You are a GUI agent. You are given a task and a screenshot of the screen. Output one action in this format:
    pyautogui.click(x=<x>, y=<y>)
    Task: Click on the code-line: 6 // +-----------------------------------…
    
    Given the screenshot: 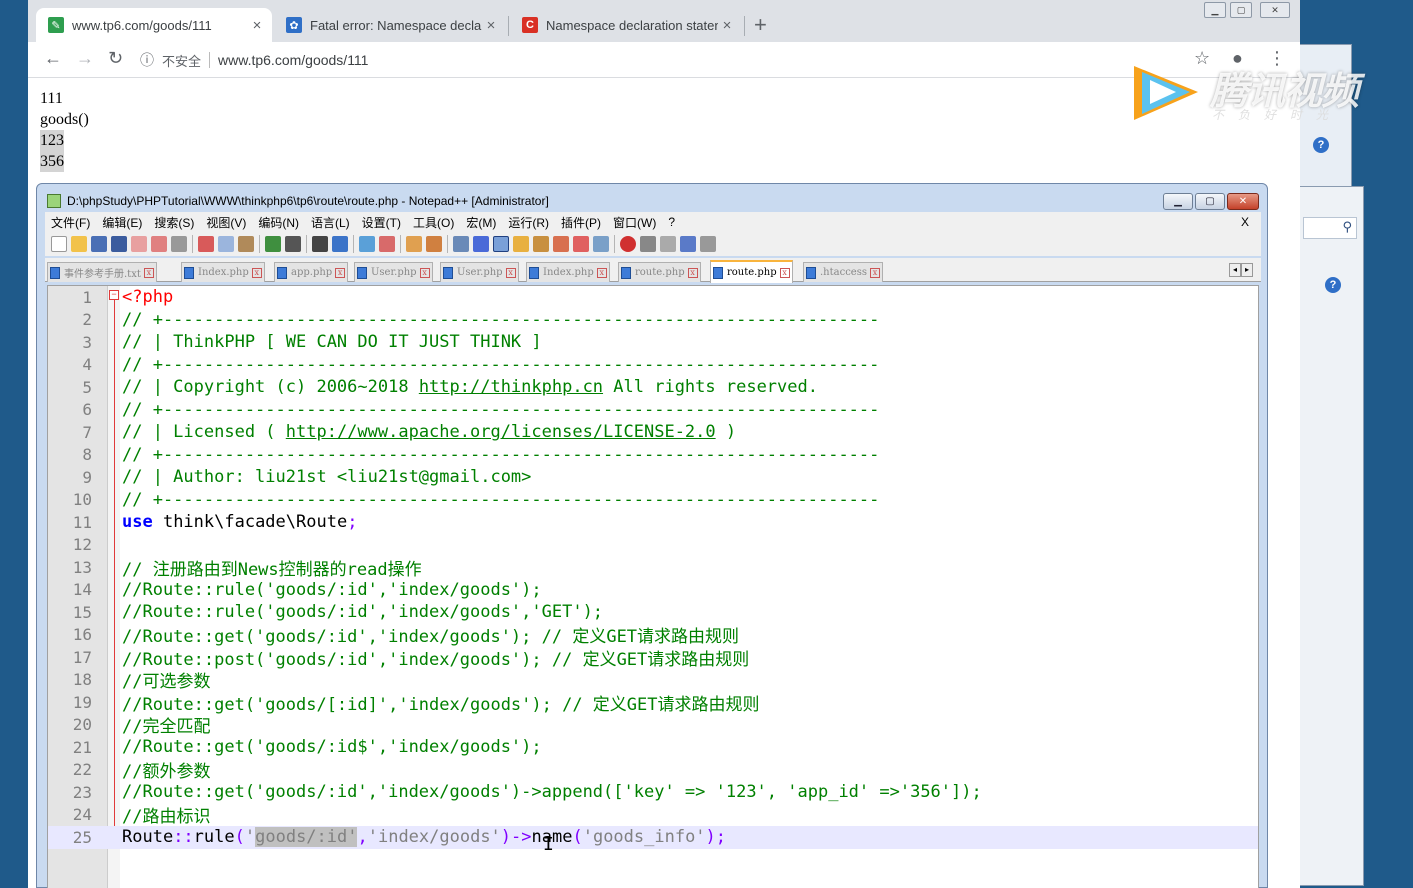 What is the action you would take?
    pyautogui.click(x=653, y=410)
    